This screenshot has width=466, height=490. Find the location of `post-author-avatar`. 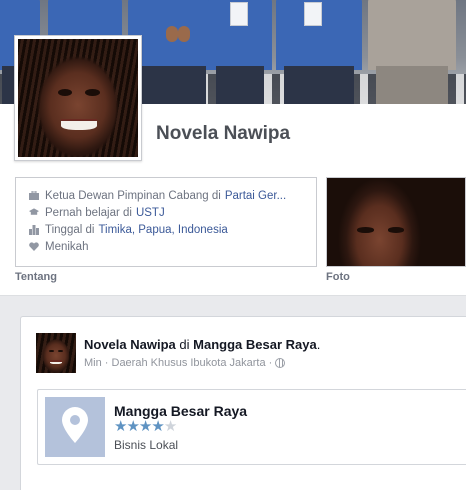

post-author-avatar is located at coordinates (56, 353).